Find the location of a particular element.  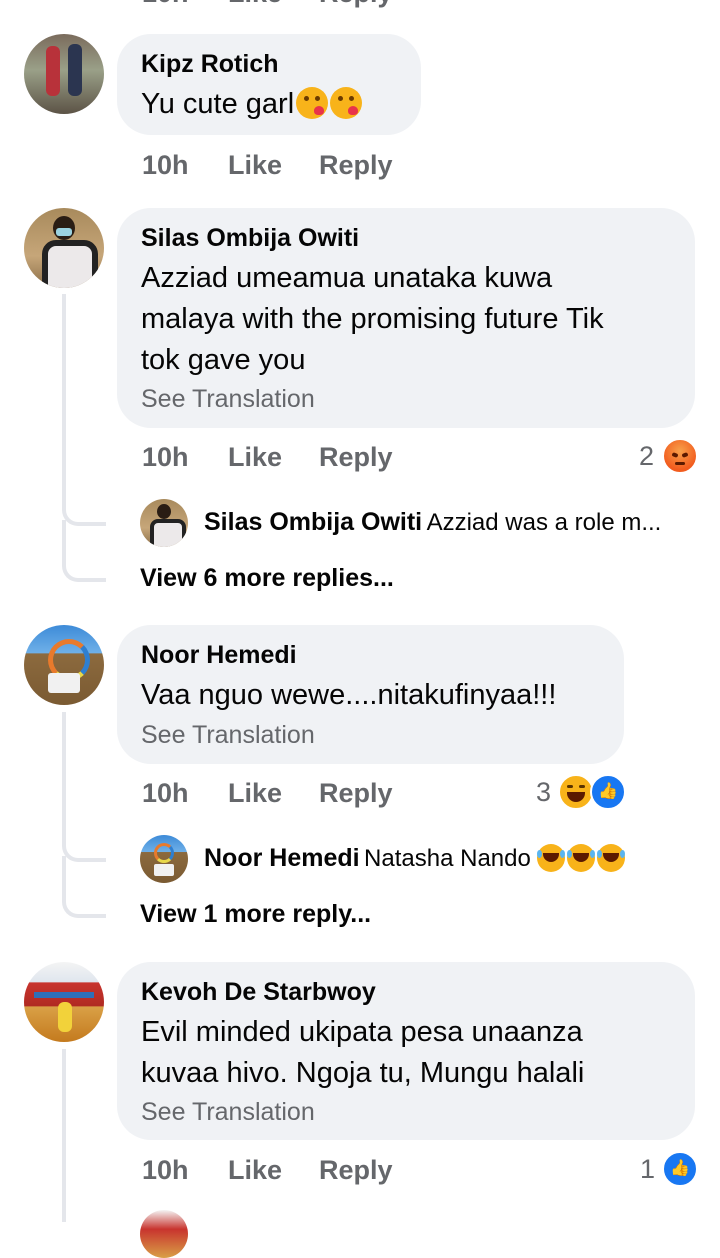

comment-author: Kevoh De Starbwoy is located at coordinates (258, 992).